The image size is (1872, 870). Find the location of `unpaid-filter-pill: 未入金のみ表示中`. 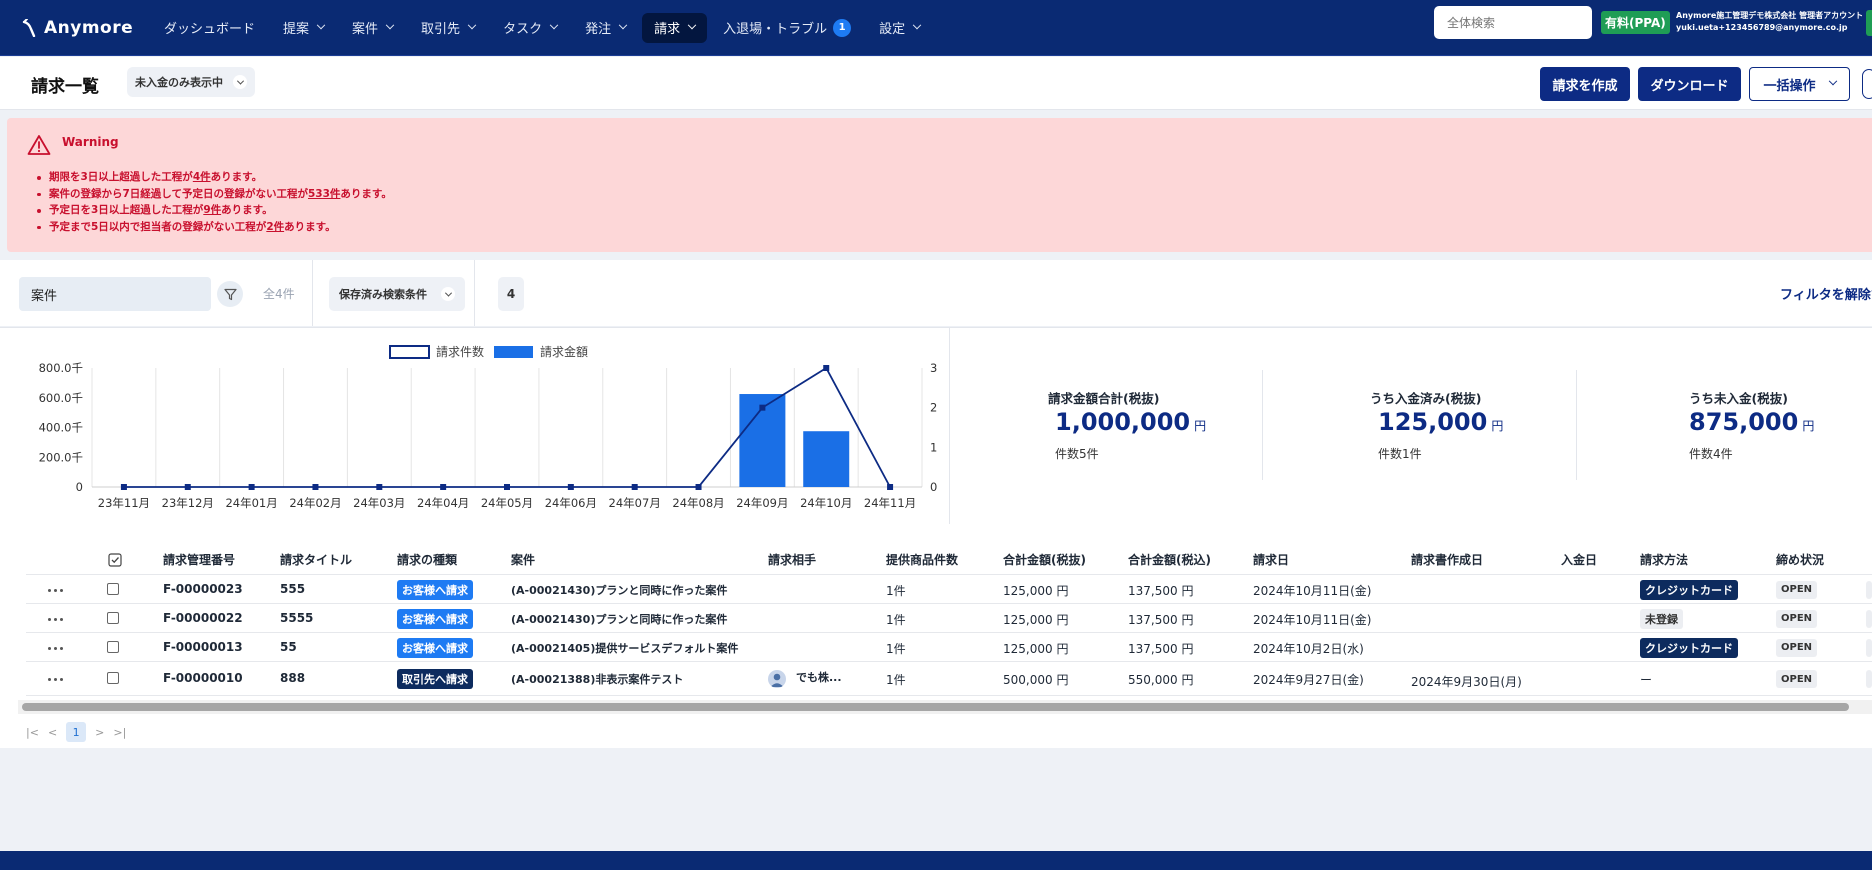

unpaid-filter-pill: 未入金のみ表示中 is located at coordinates (191, 82).